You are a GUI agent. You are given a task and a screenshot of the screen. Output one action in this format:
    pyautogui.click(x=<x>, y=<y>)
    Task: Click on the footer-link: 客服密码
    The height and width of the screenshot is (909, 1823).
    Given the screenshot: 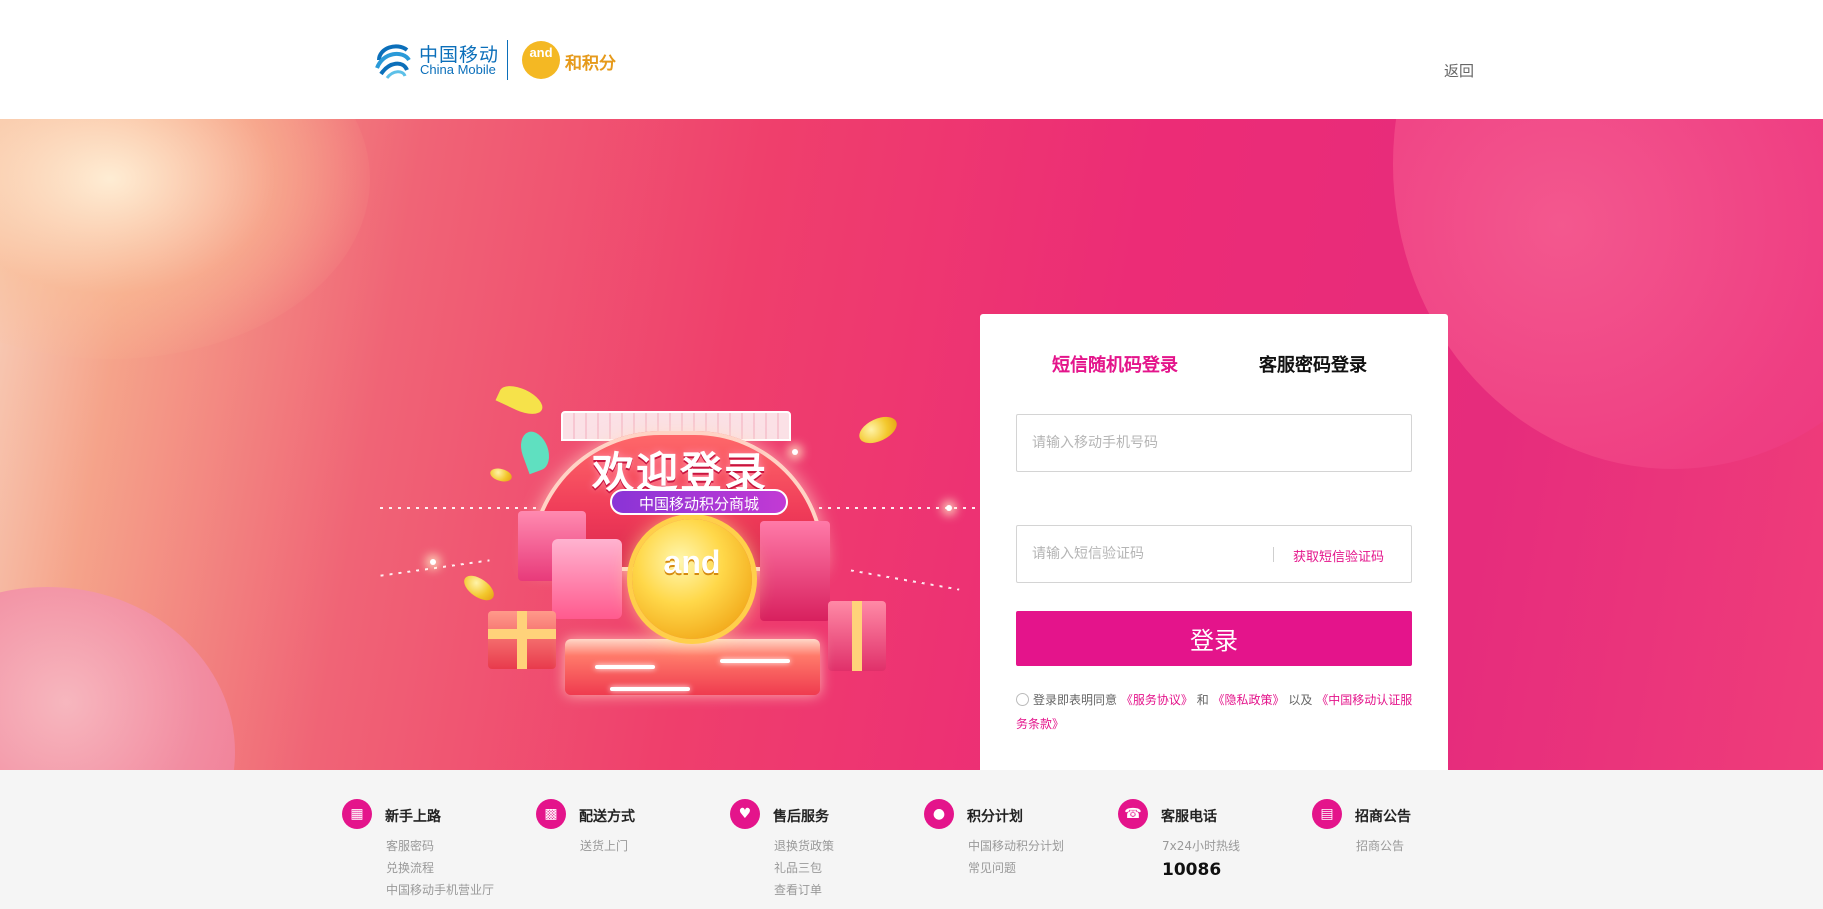 What is the action you would take?
    pyautogui.click(x=440, y=846)
    